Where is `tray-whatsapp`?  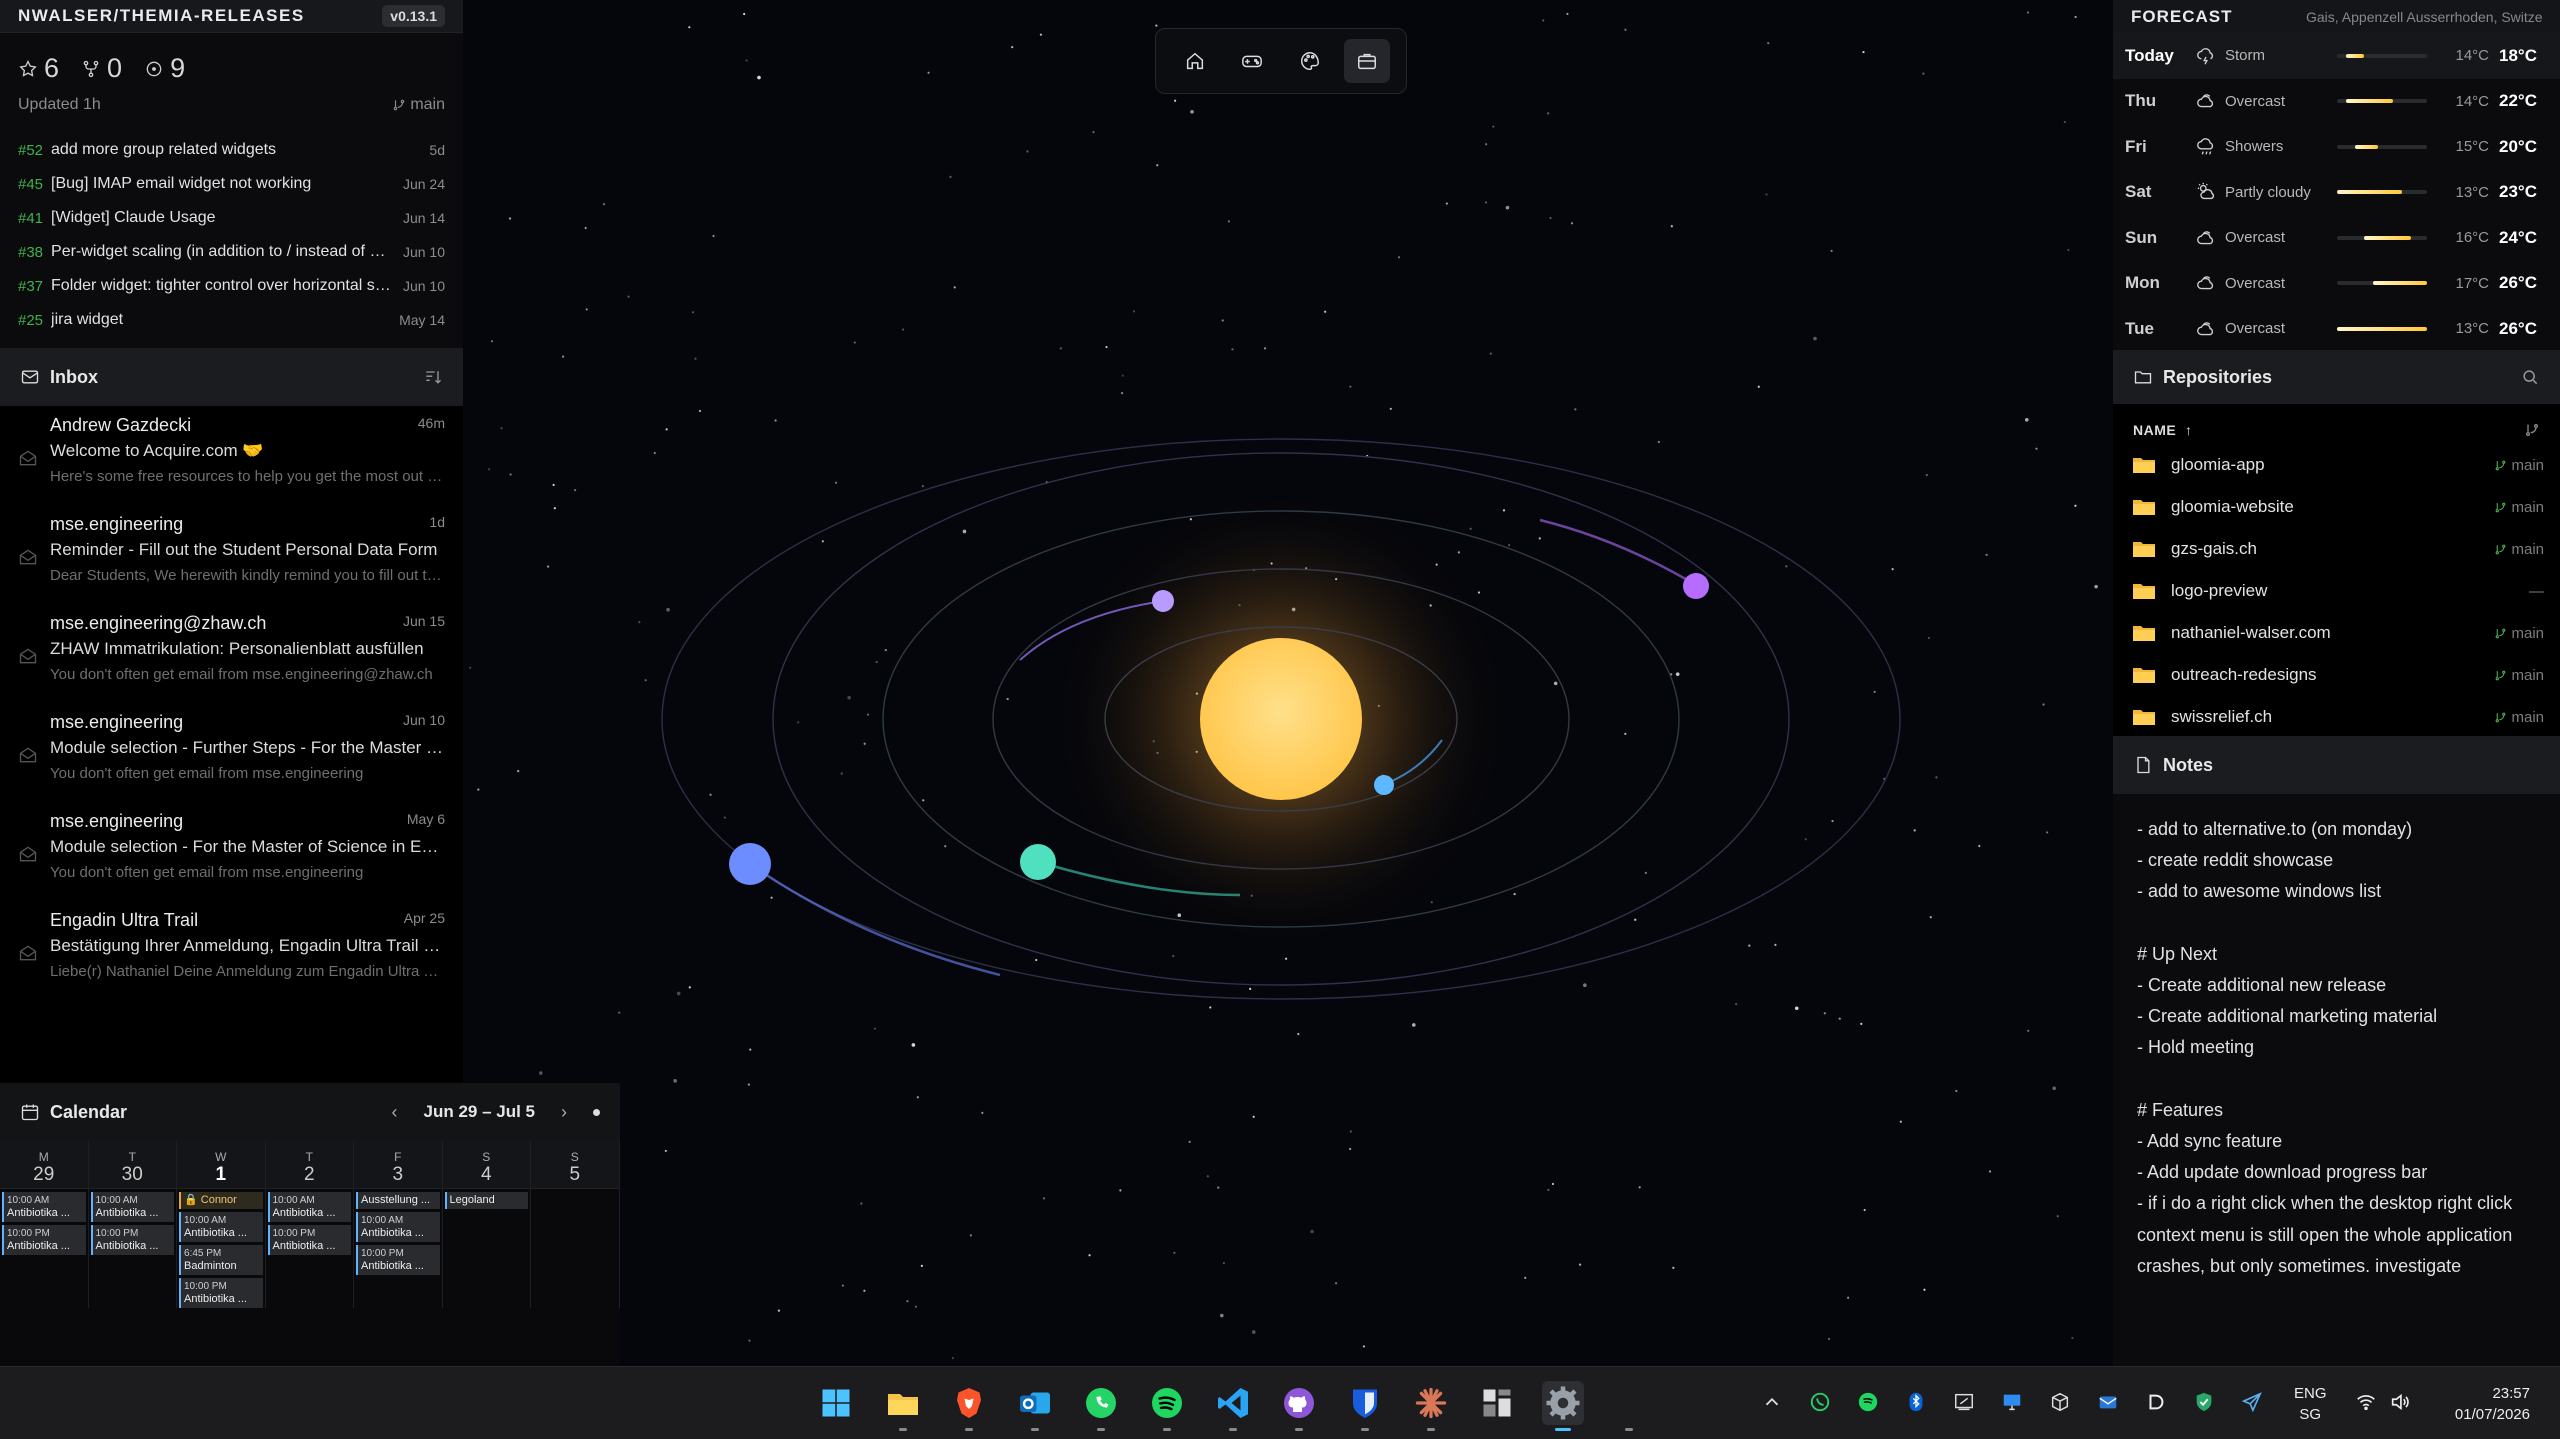 tray-whatsapp is located at coordinates (1820, 1402).